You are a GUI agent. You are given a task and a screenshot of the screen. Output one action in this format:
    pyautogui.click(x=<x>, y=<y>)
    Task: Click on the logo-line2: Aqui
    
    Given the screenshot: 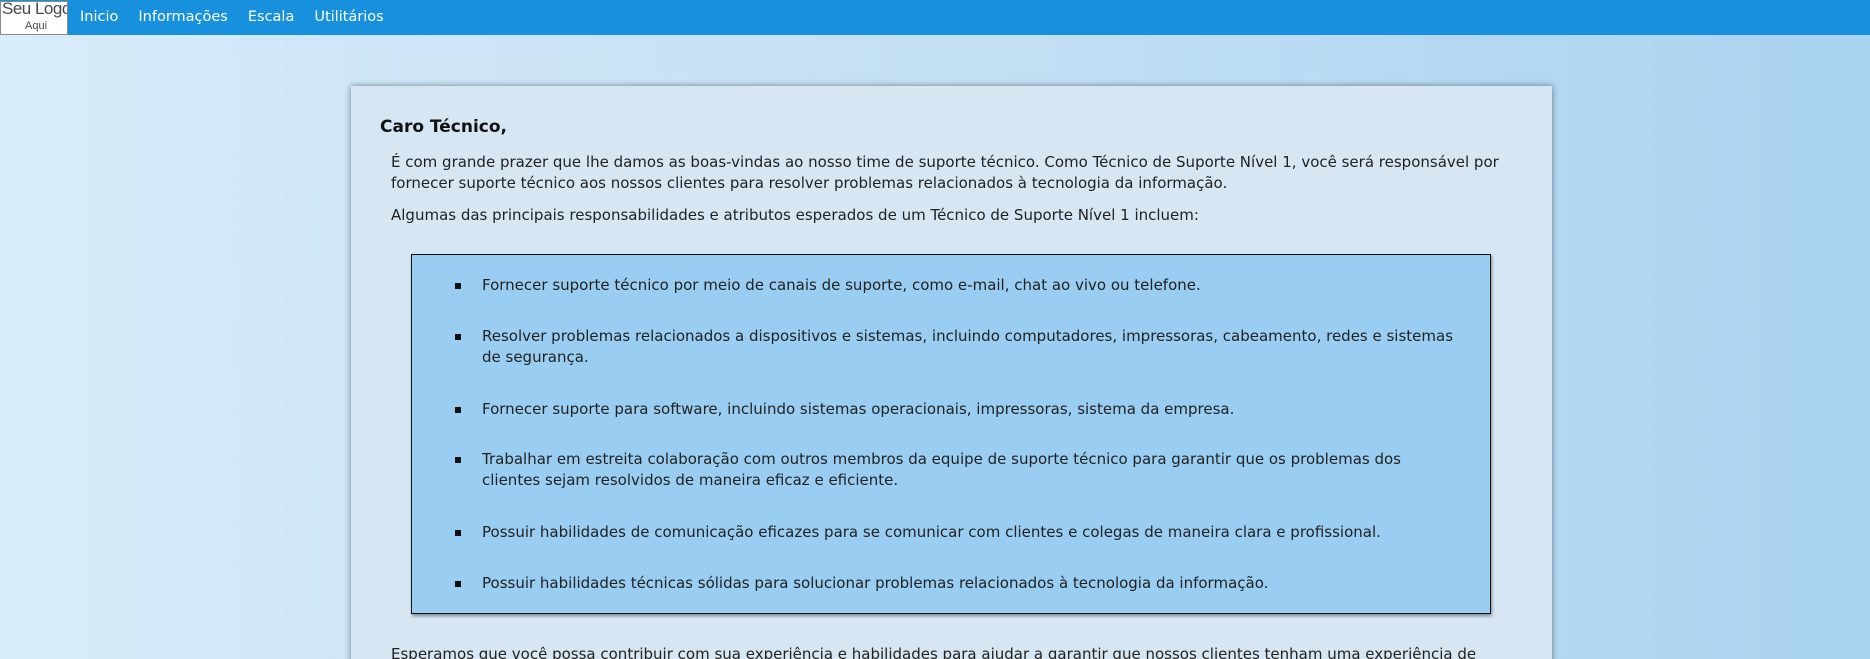 What is the action you would take?
    pyautogui.click(x=36, y=25)
    